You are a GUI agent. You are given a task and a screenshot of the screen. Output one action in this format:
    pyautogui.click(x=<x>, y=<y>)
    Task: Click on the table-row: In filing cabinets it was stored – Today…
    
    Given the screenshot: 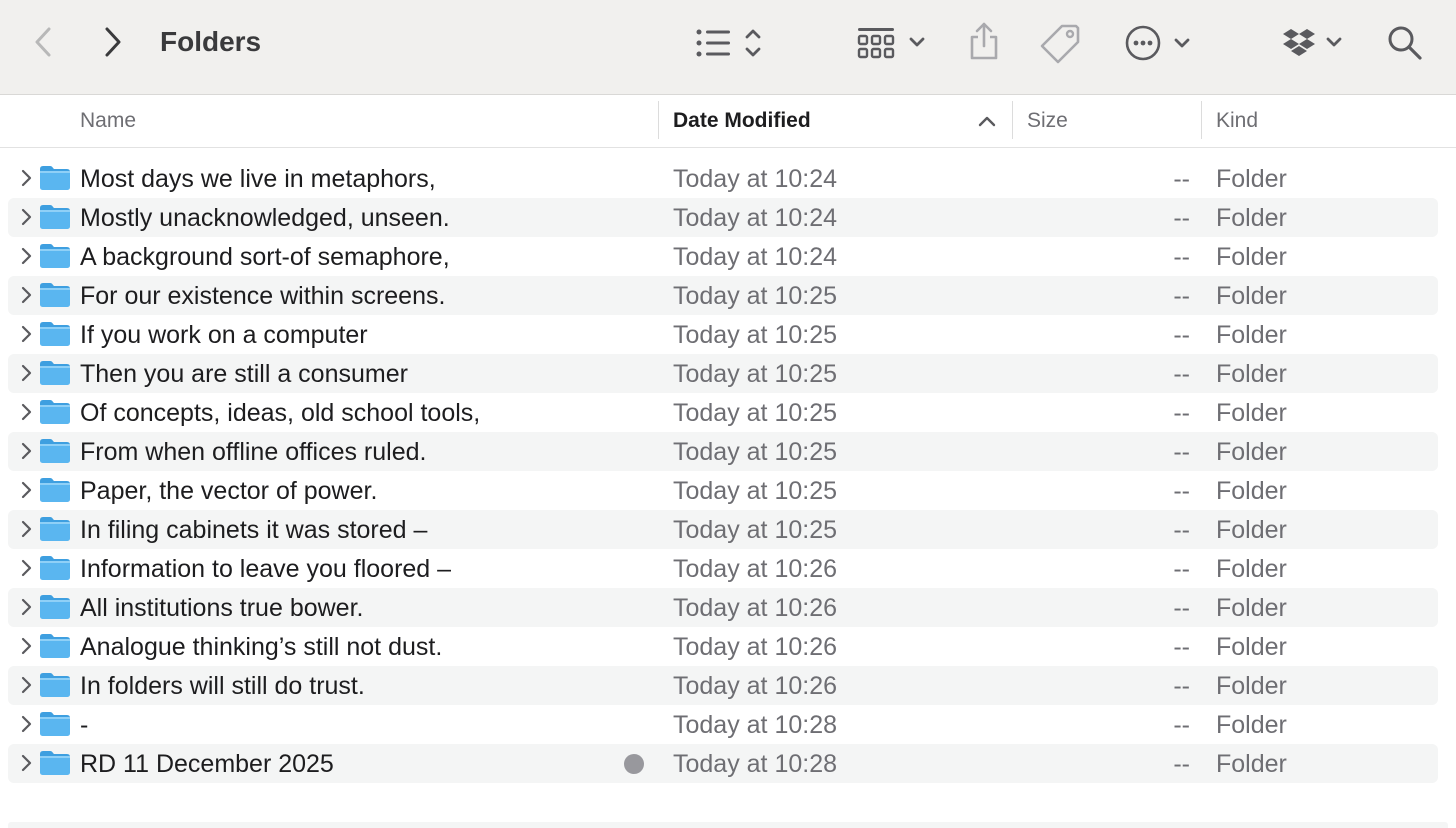 What is the action you would take?
    pyautogui.click(x=723, y=529)
    